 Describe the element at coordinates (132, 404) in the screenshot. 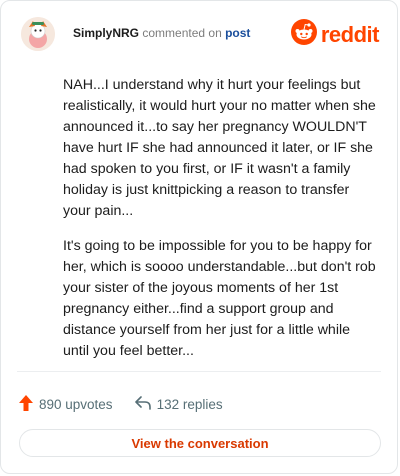

I see `comment-stats: 890 upvotes 132 replies` at that location.